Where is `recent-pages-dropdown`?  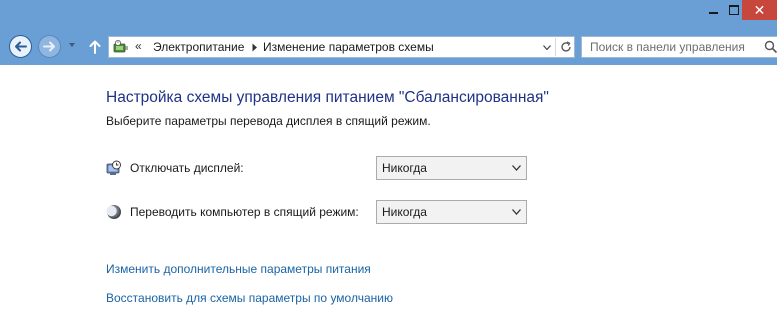 recent-pages-dropdown is located at coordinates (72, 45).